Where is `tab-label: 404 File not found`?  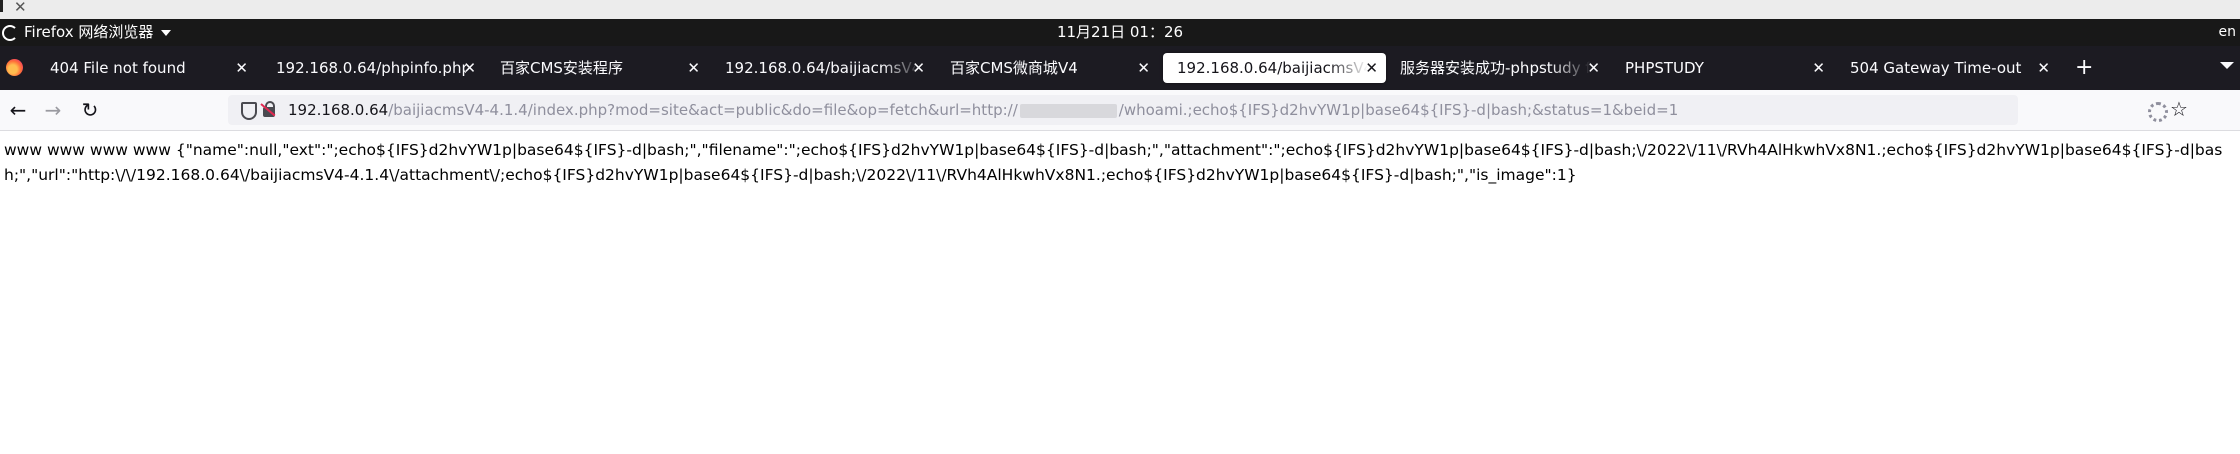
tab-label: 404 File not found is located at coordinates (118, 68).